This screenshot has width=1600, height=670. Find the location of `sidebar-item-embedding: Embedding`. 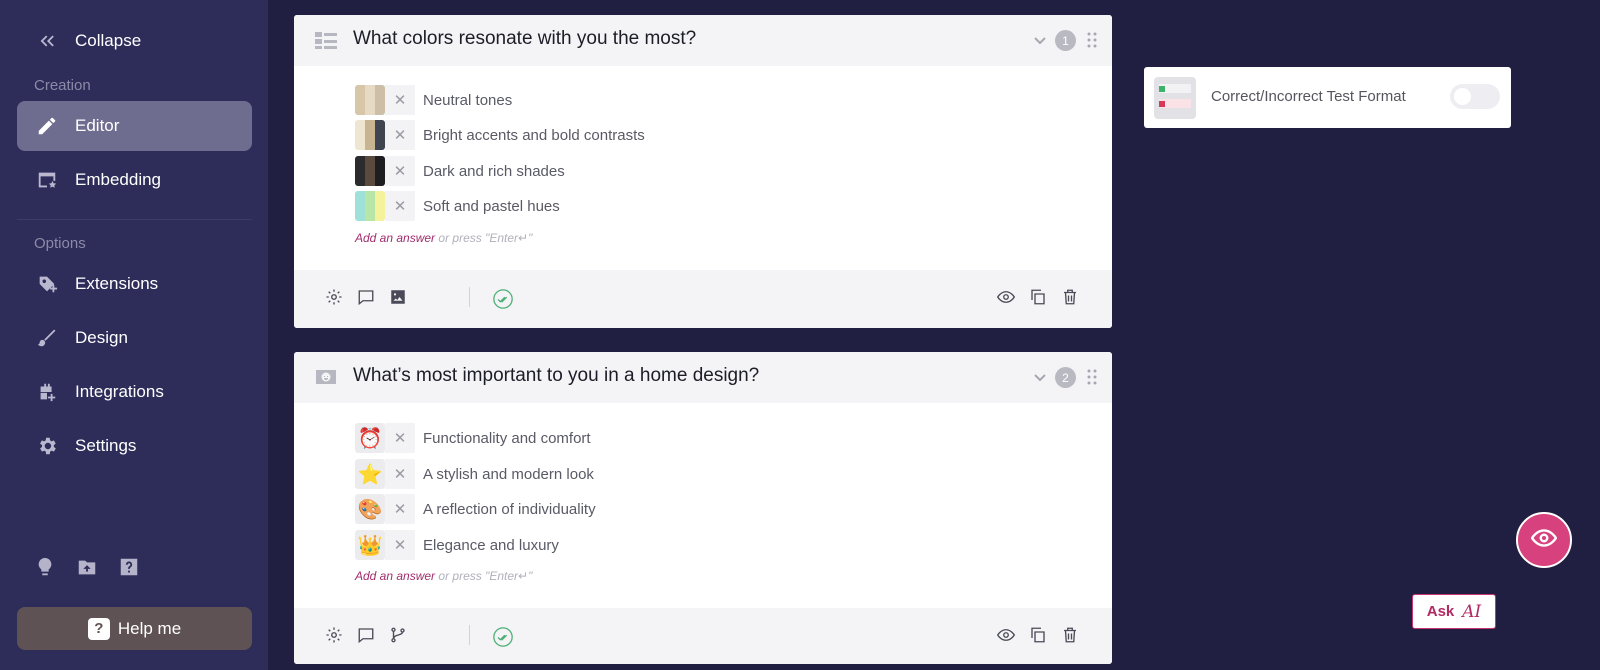

sidebar-item-embedding: Embedding is located at coordinates (134, 180).